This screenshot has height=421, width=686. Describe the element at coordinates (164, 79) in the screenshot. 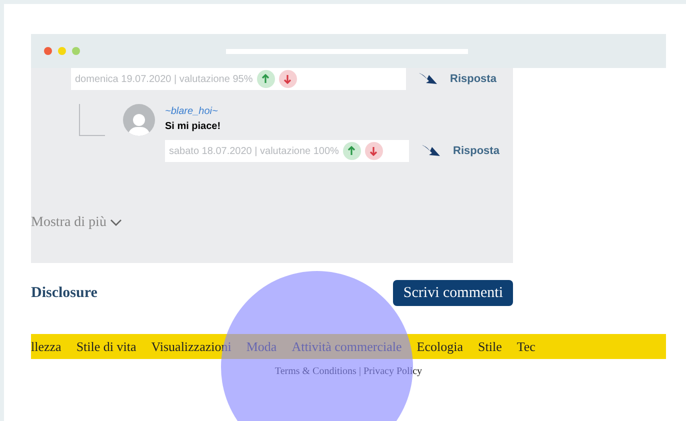

I see `comment-meta: domenica 19.07.2020 | valutazione 95%` at that location.